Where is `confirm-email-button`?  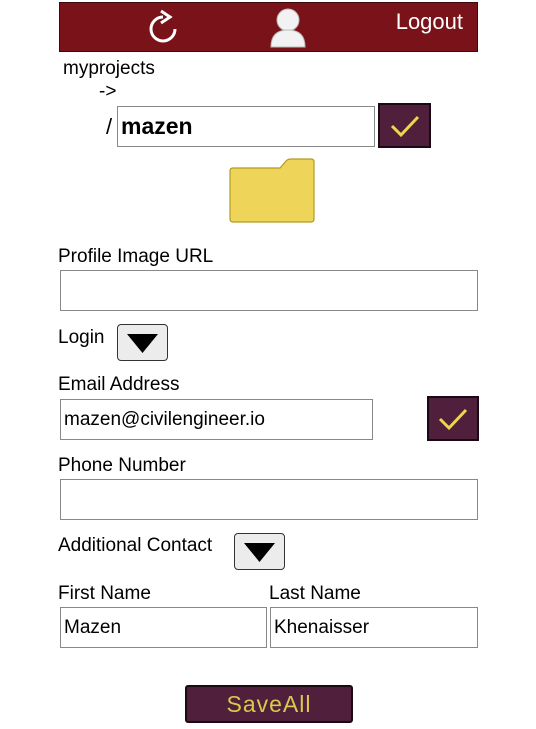
confirm-email-button is located at coordinates (453, 418).